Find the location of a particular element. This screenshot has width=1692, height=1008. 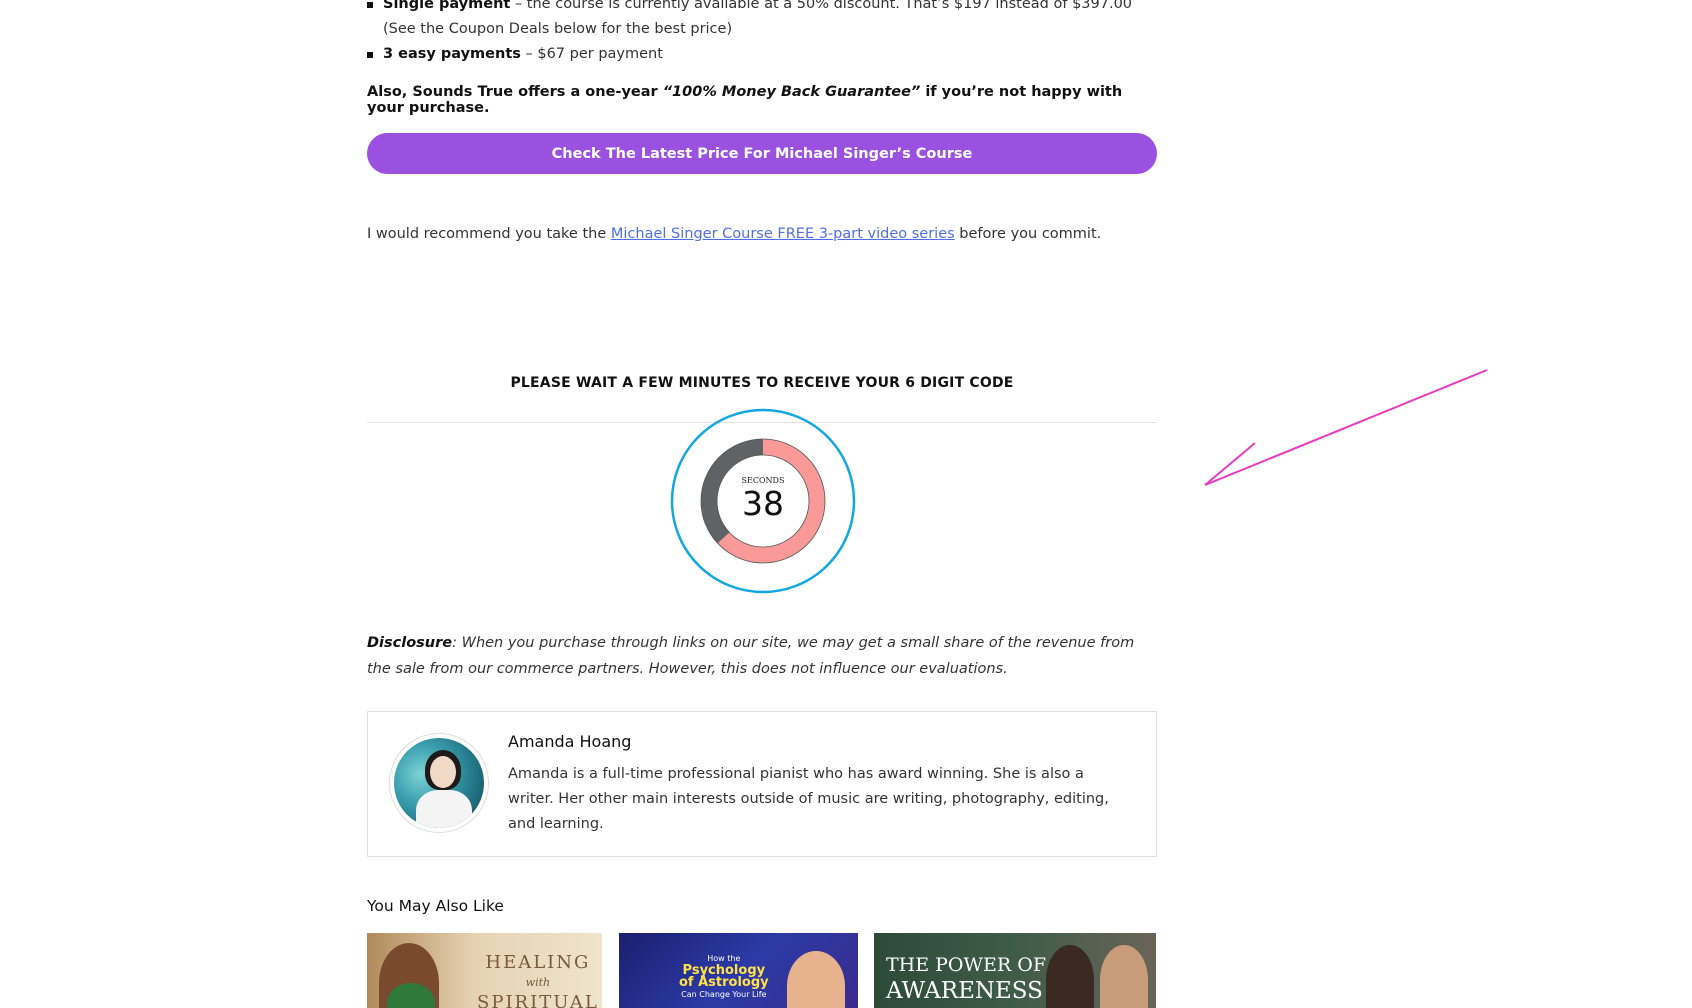

disclosure-label: Disclosure is located at coordinates (410, 643).